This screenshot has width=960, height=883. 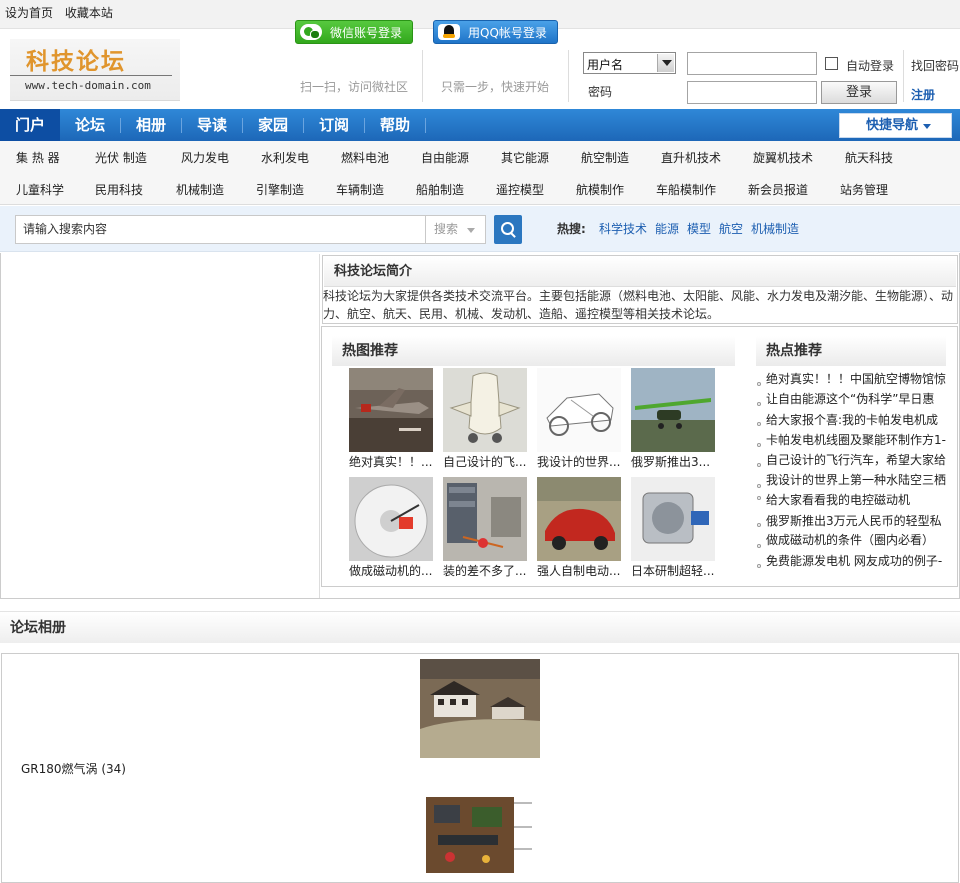 I want to click on hot-search-link: 能源, so click(x=667, y=228).